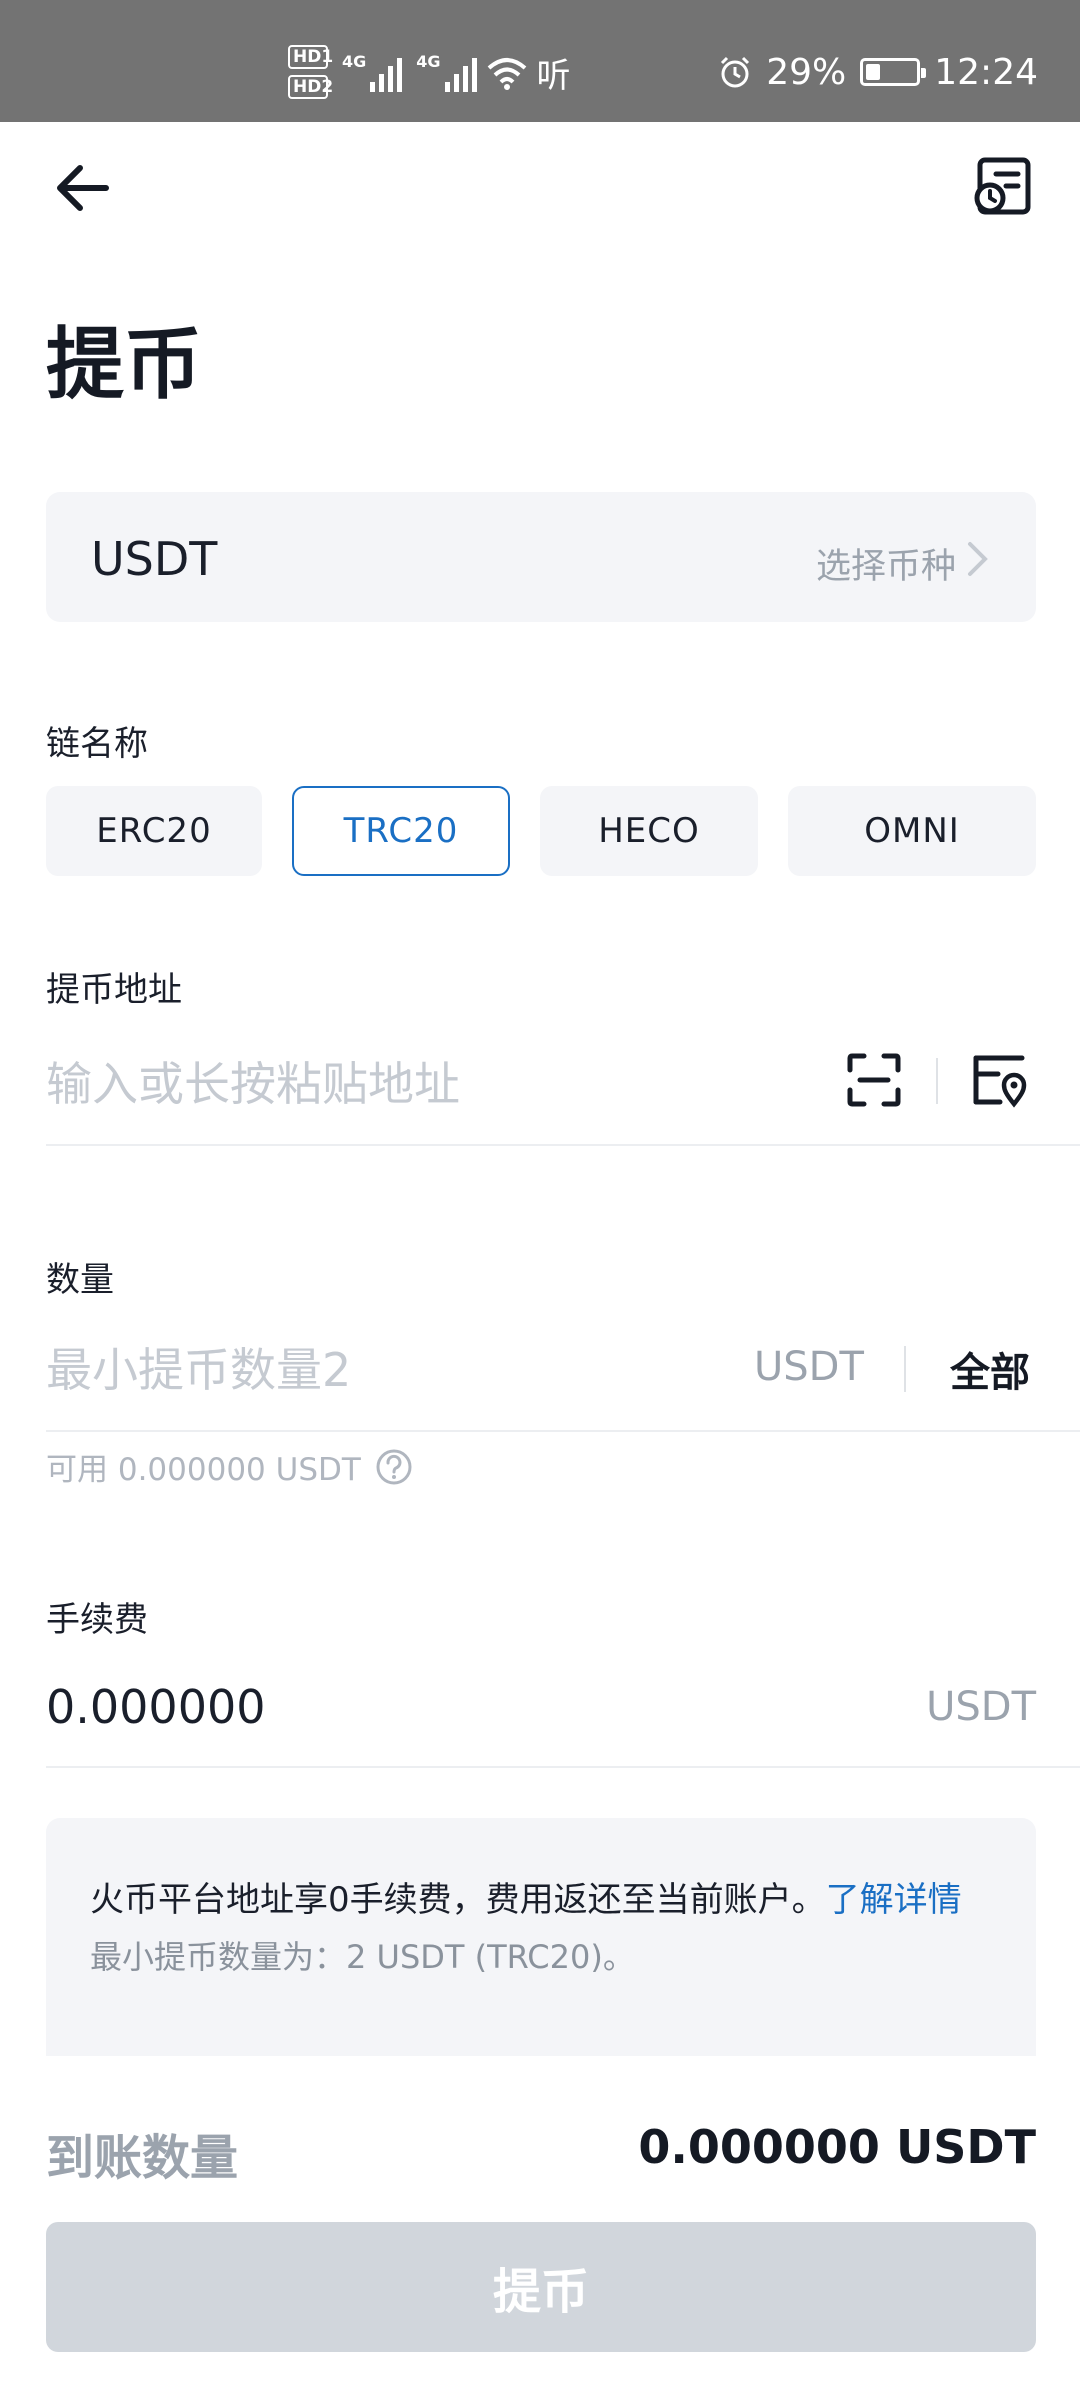  Describe the element at coordinates (84, 188) in the screenshot. I see `back-arrow-icon` at that location.